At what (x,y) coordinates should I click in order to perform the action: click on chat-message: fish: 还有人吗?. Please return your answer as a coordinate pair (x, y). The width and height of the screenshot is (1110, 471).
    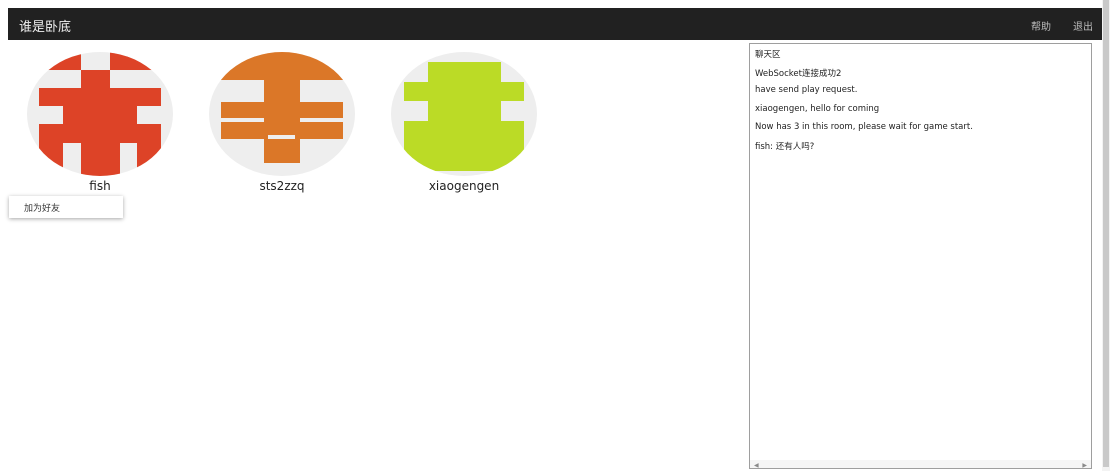
    Looking at the image, I should click on (785, 147).